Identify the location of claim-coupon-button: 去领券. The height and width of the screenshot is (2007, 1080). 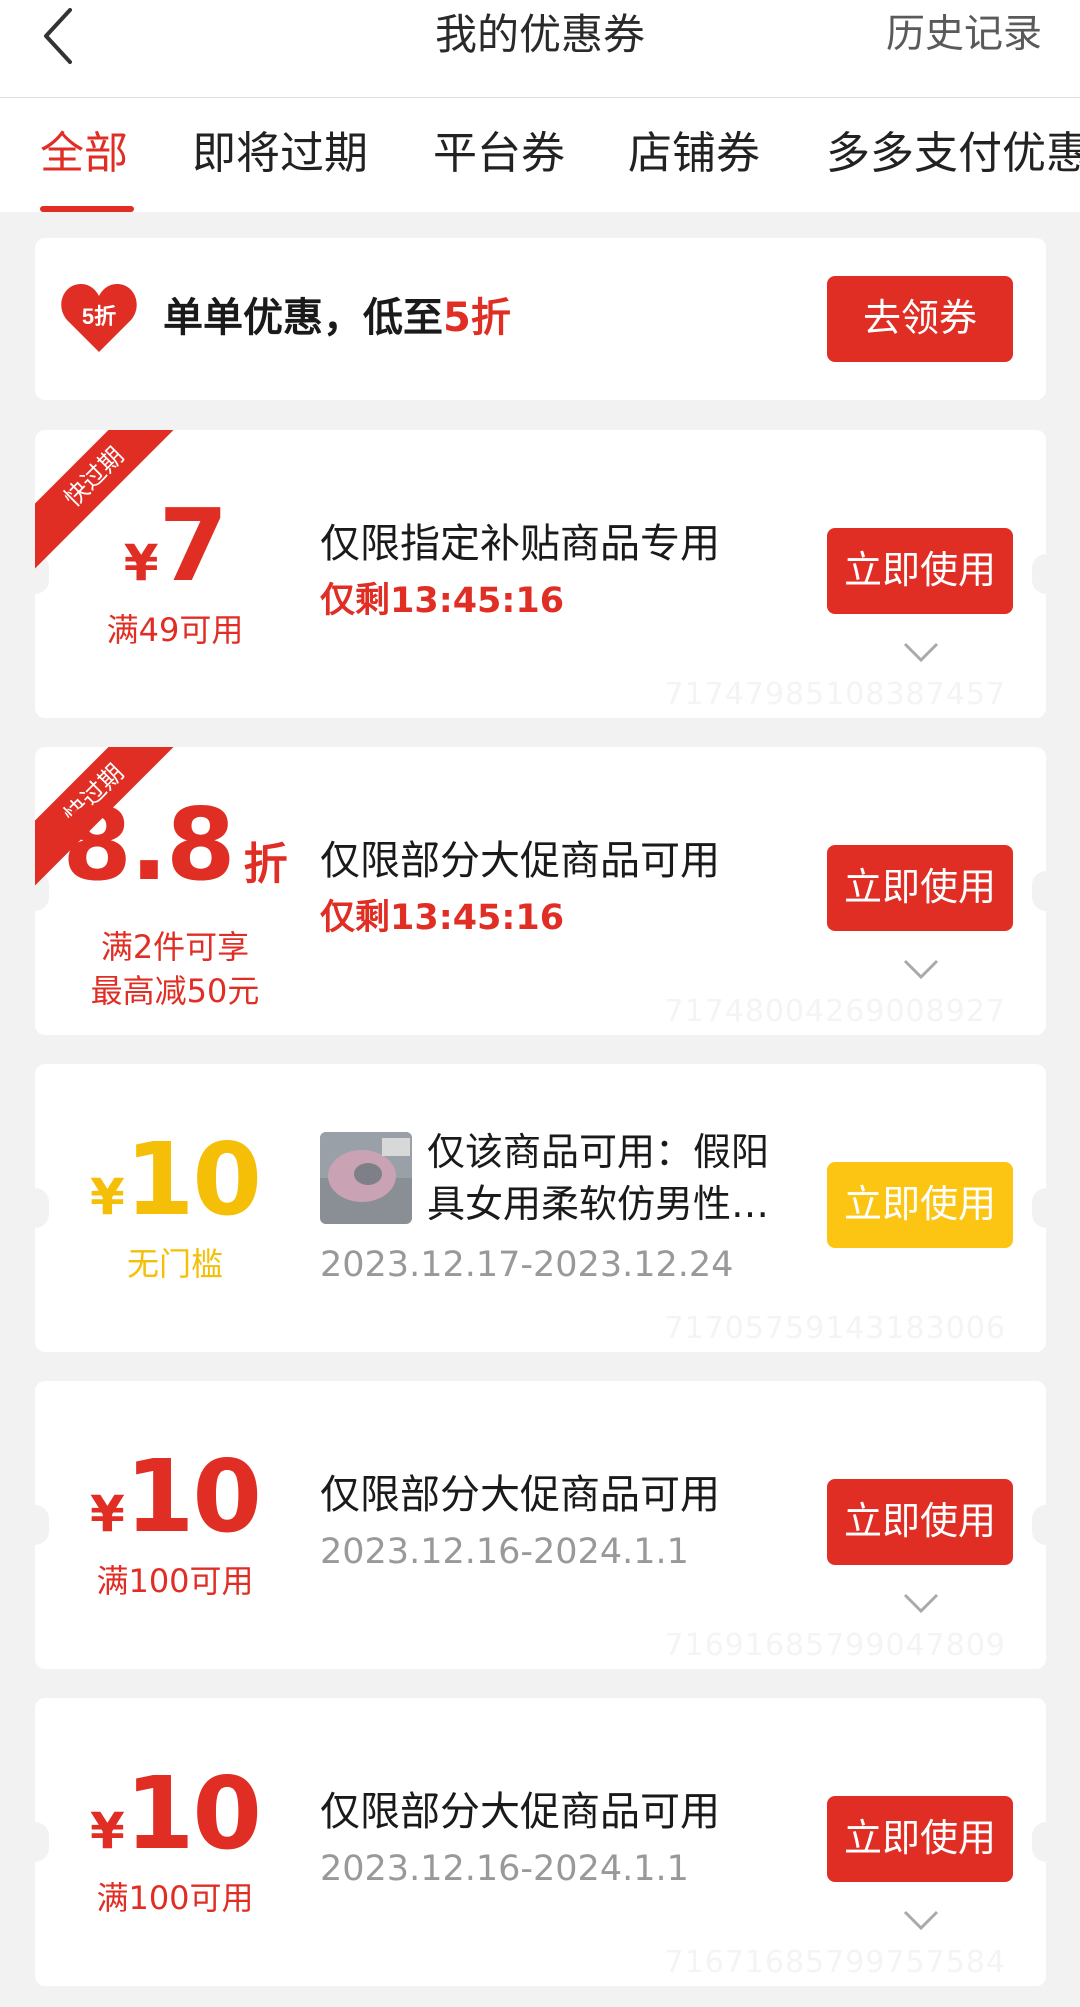
(920, 319).